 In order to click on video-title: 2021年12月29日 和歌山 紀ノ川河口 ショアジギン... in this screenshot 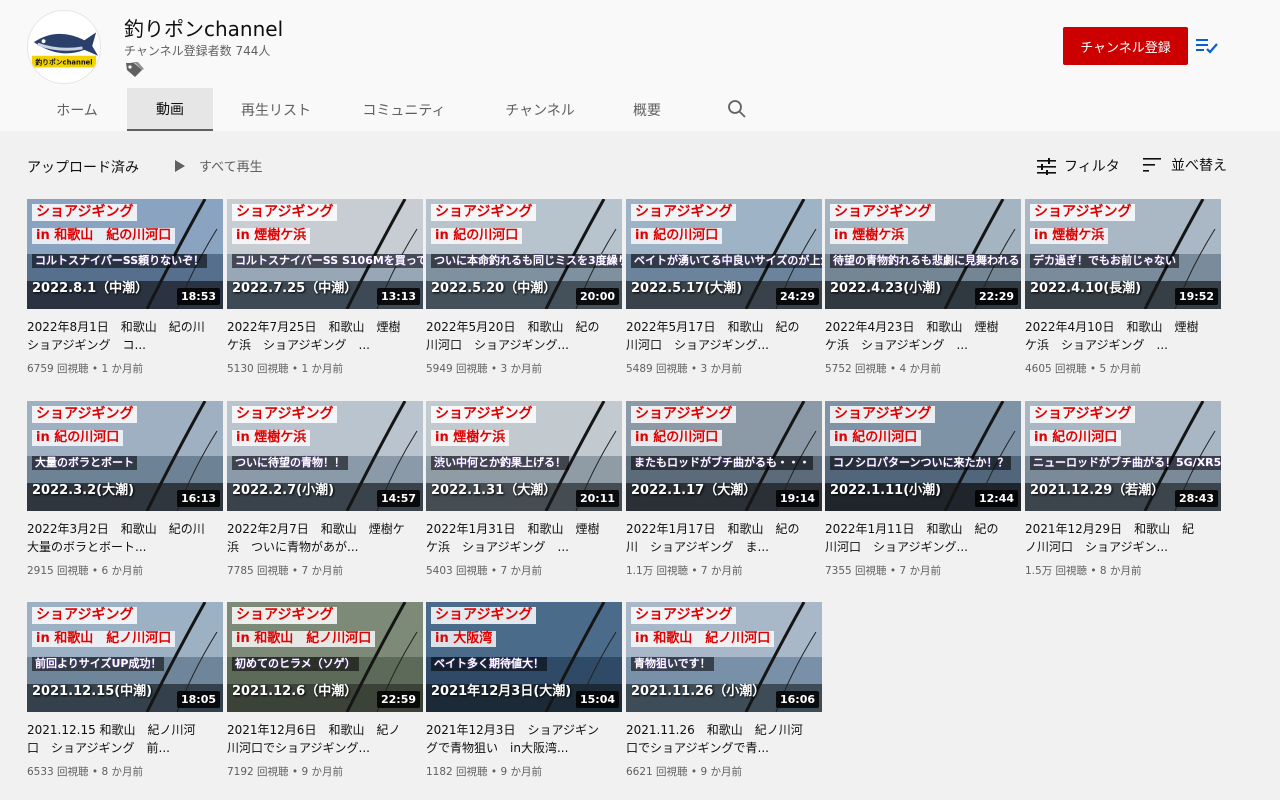, I will do `click(1115, 538)`.